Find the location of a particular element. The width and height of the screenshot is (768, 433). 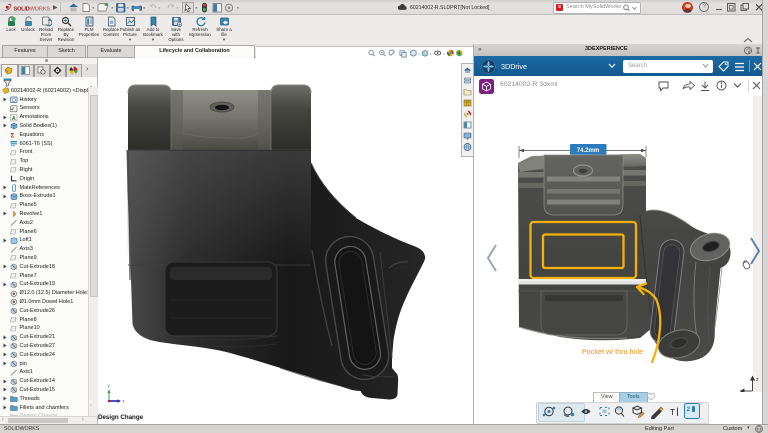

svg-text: A is located at coordinates (14, 118).